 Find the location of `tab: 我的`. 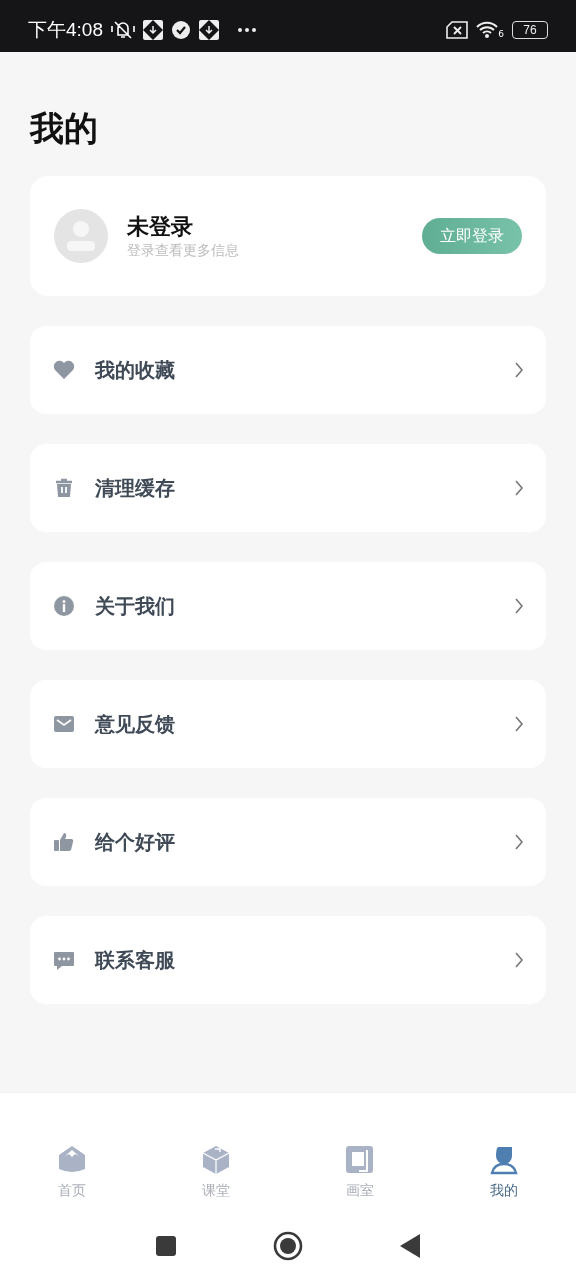

tab: 我的 is located at coordinates (504, 1172).